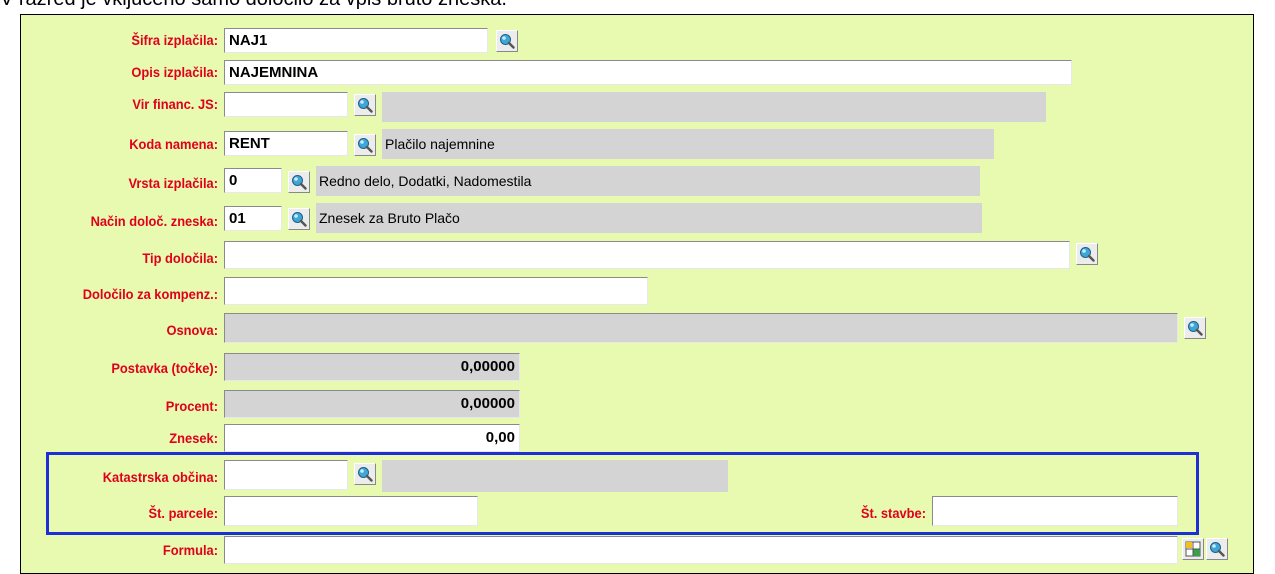  Describe the element at coordinates (154, 221) in the screenshot. I see `nacin-label: Način določ. zneska:` at that location.